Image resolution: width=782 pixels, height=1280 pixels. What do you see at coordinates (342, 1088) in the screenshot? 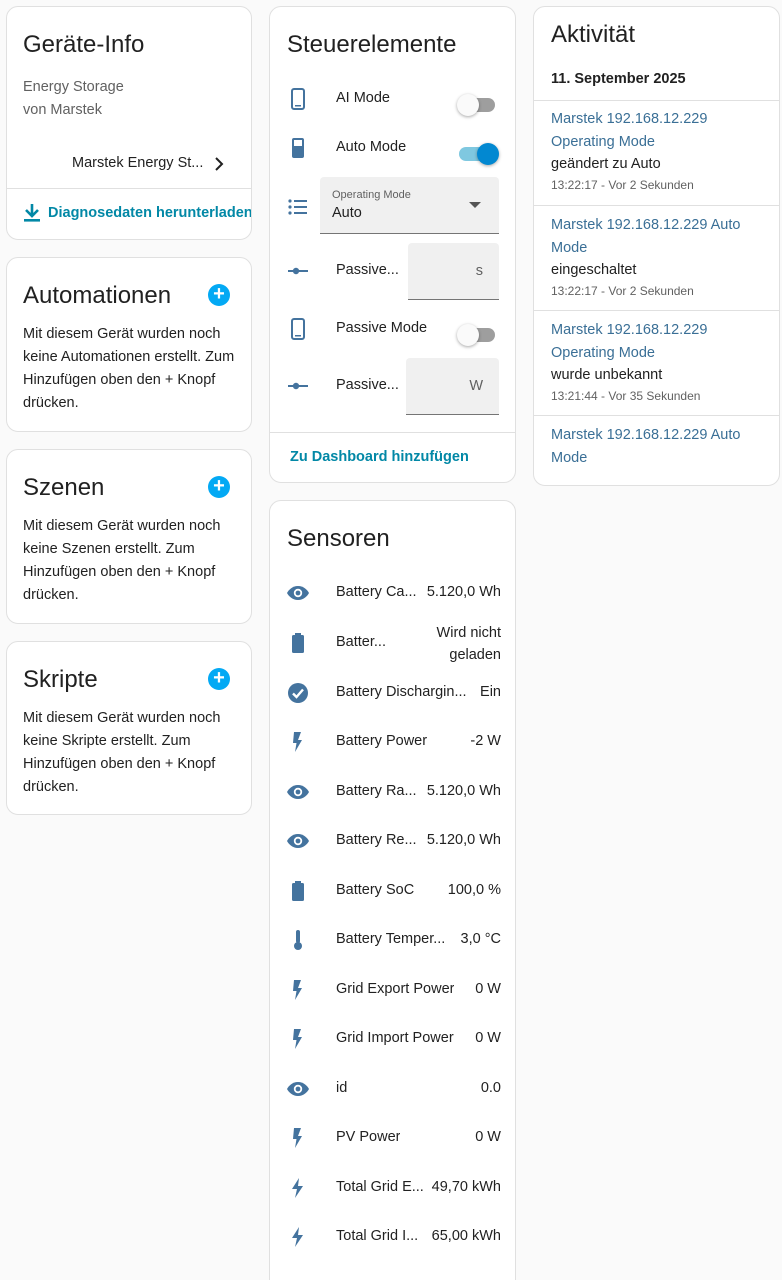
I see `sensor-label: id` at bounding box center [342, 1088].